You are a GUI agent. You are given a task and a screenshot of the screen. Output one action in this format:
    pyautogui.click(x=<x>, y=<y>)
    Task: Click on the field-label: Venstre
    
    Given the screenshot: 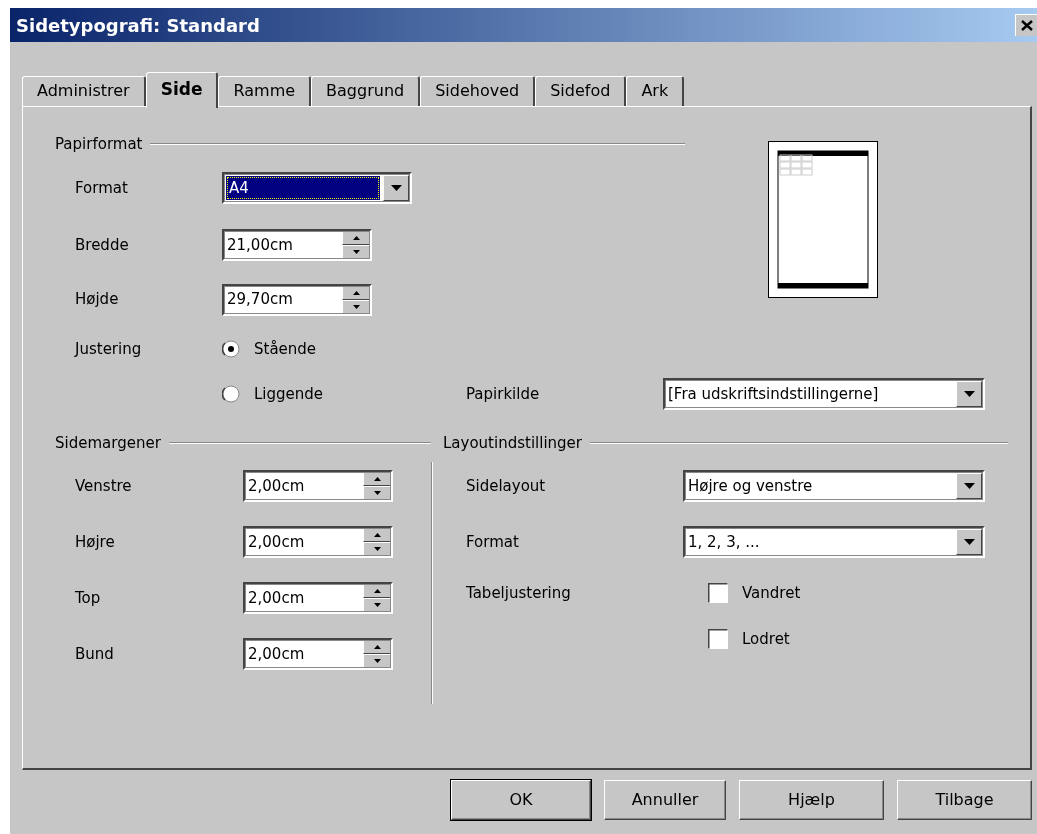 What is the action you would take?
    pyautogui.click(x=104, y=486)
    